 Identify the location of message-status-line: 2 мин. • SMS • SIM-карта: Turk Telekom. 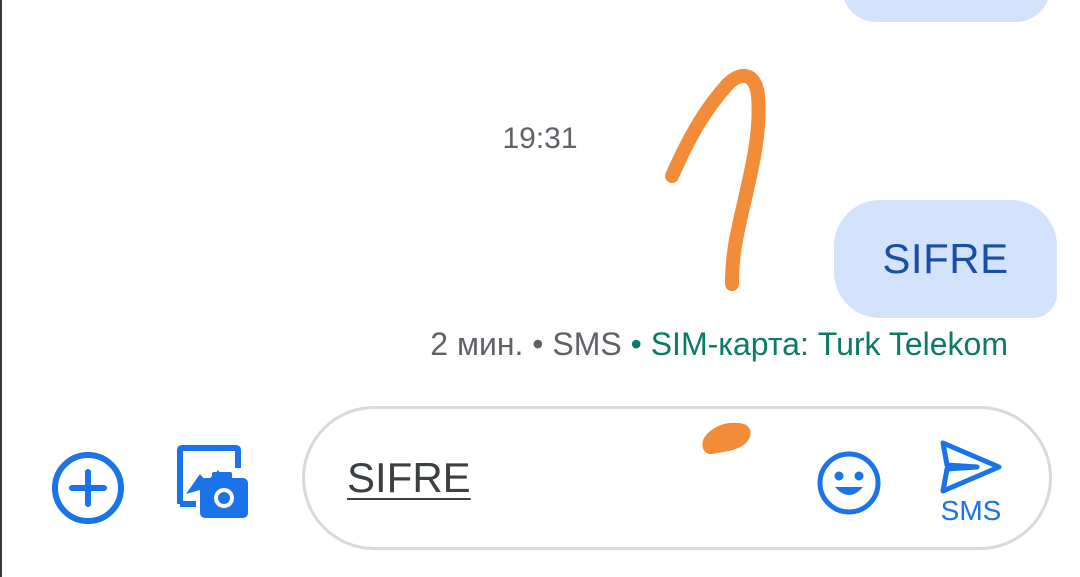
(719, 344).